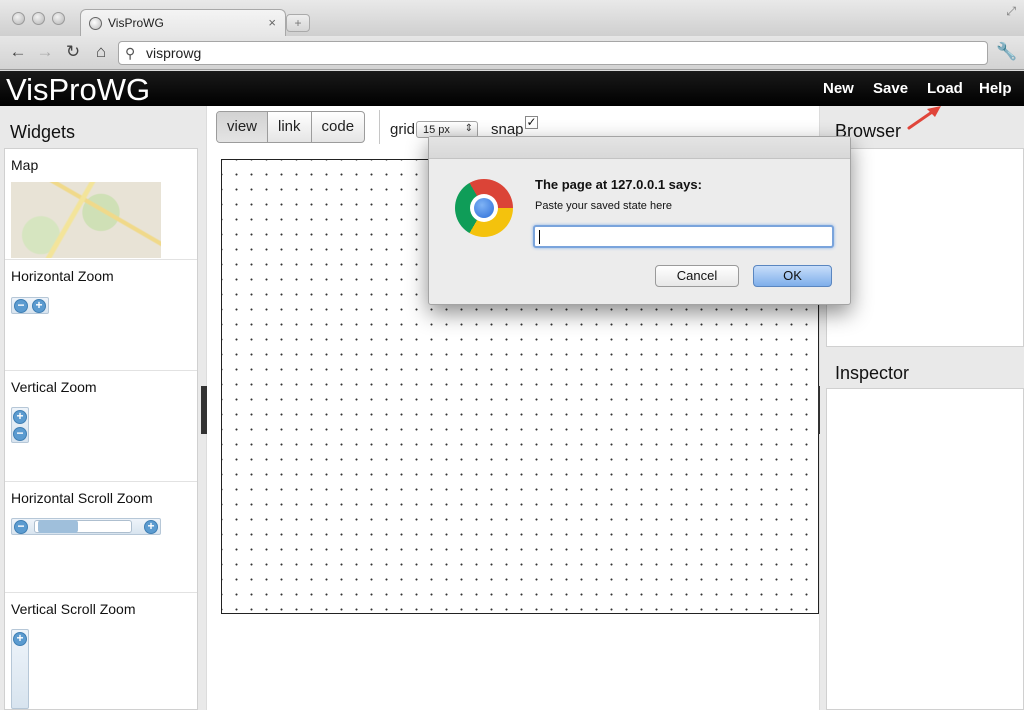  I want to click on app-brand: VisProWG, so click(78, 89).